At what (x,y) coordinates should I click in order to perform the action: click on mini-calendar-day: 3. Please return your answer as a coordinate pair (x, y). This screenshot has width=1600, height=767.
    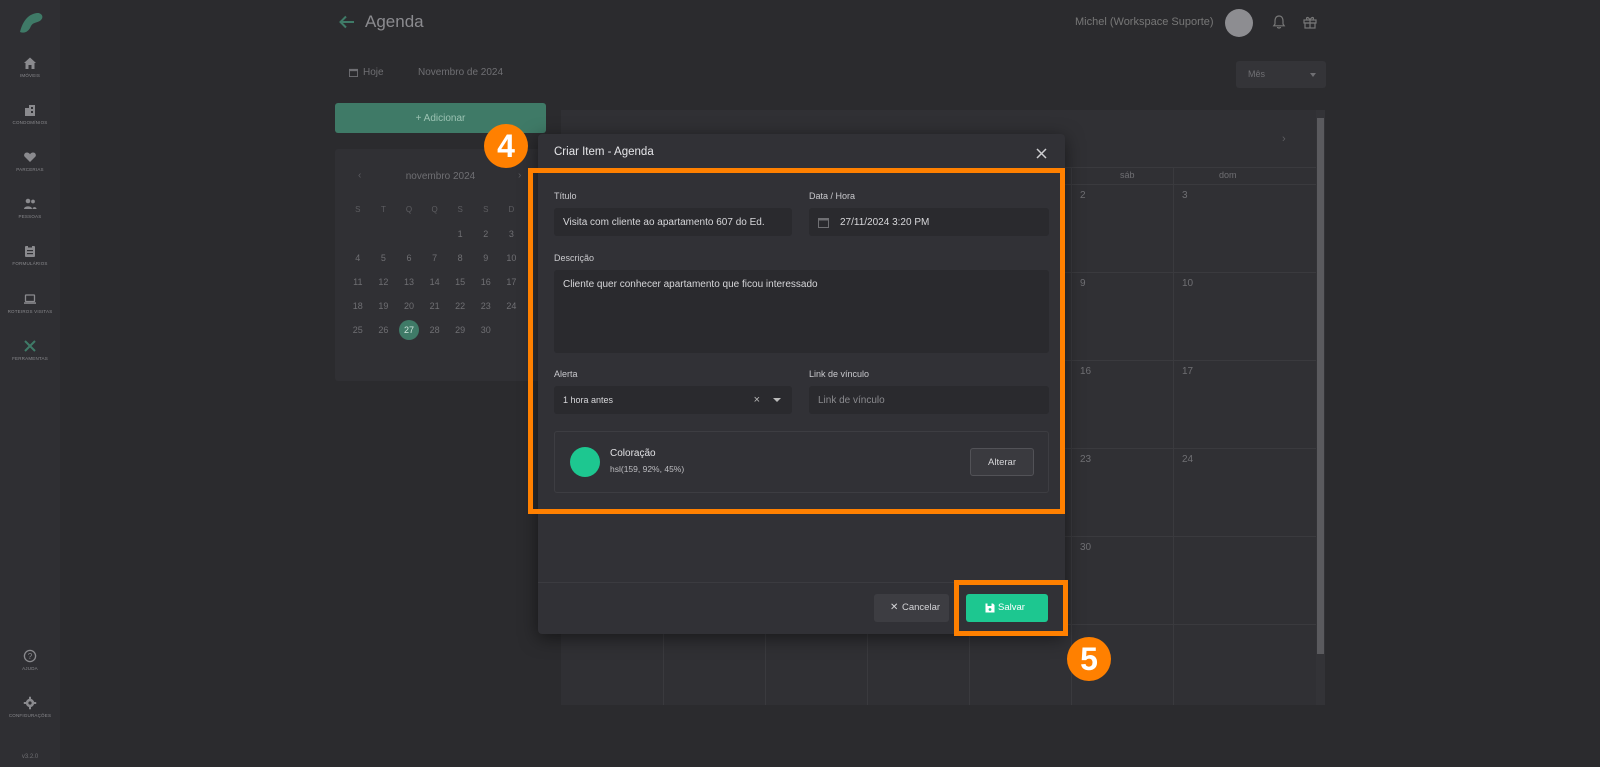
    Looking at the image, I should click on (512, 237).